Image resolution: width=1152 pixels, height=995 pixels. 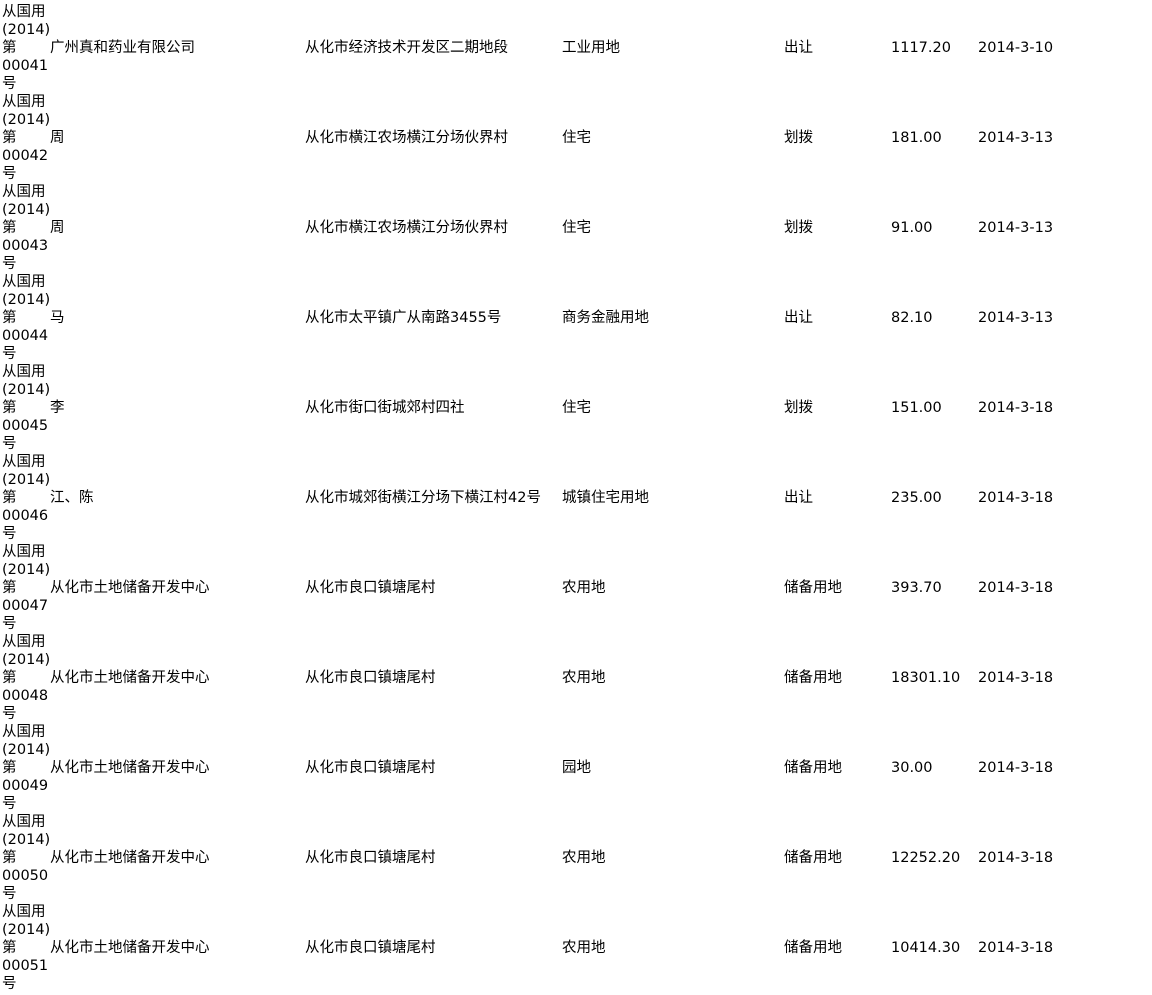 What do you see at coordinates (916, 588) in the screenshot?
I see `land-area: 393.70` at bounding box center [916, 588].